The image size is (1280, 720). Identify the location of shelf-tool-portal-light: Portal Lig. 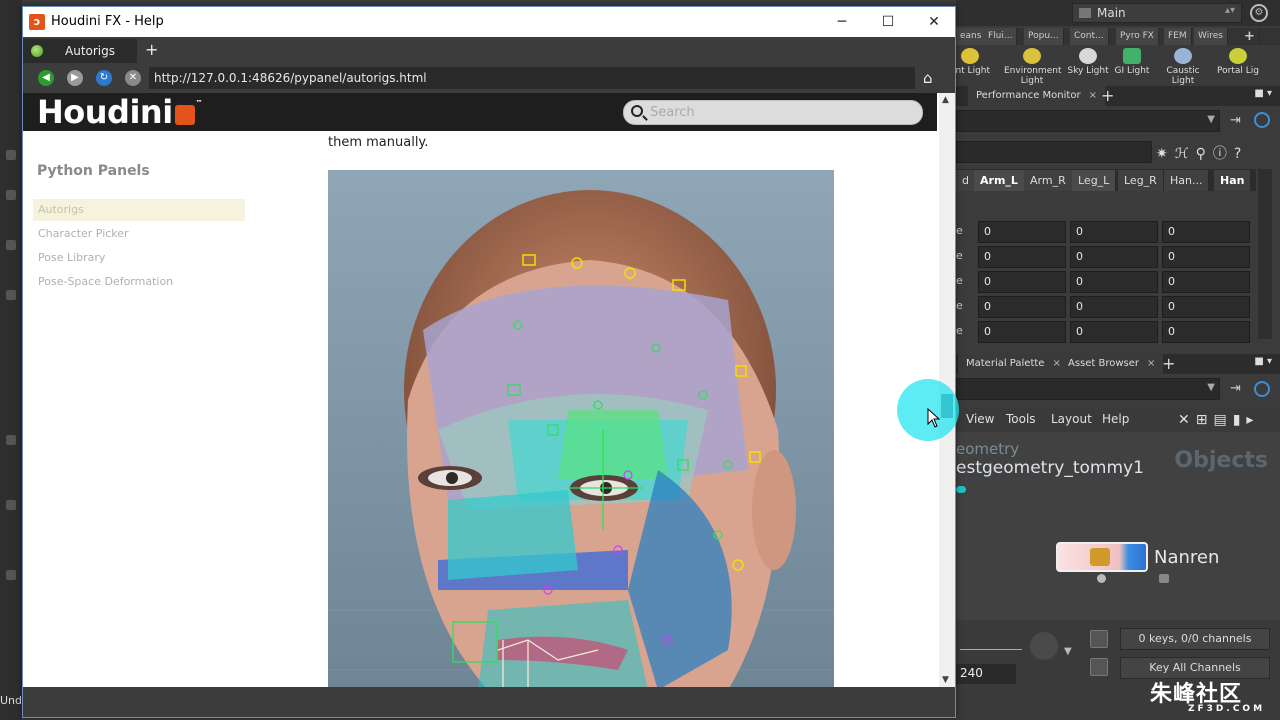
(1238, 62).